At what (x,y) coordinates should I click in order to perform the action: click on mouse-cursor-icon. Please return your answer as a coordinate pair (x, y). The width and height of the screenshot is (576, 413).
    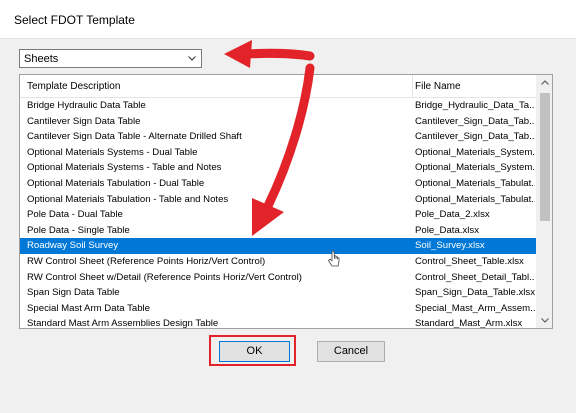
    Looking at the image, I should click on (334, 258).